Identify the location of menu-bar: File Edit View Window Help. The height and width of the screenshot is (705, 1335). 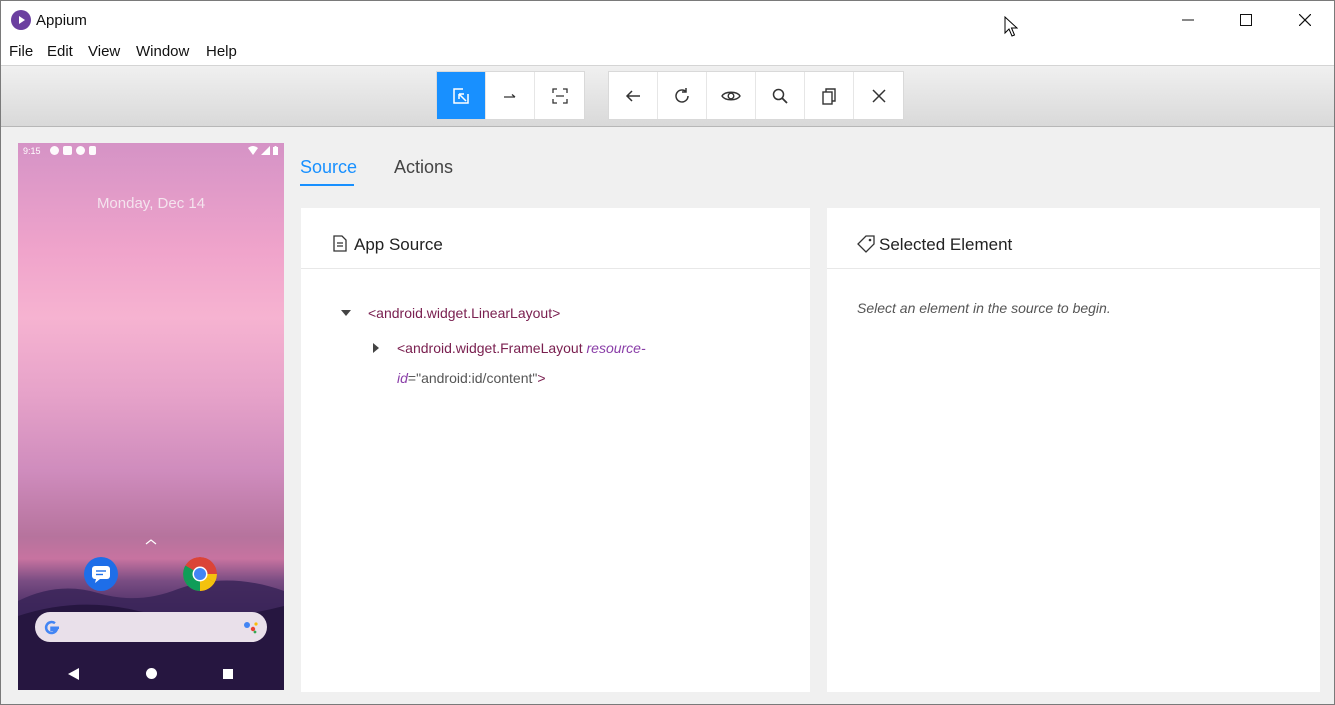
(667, 52).